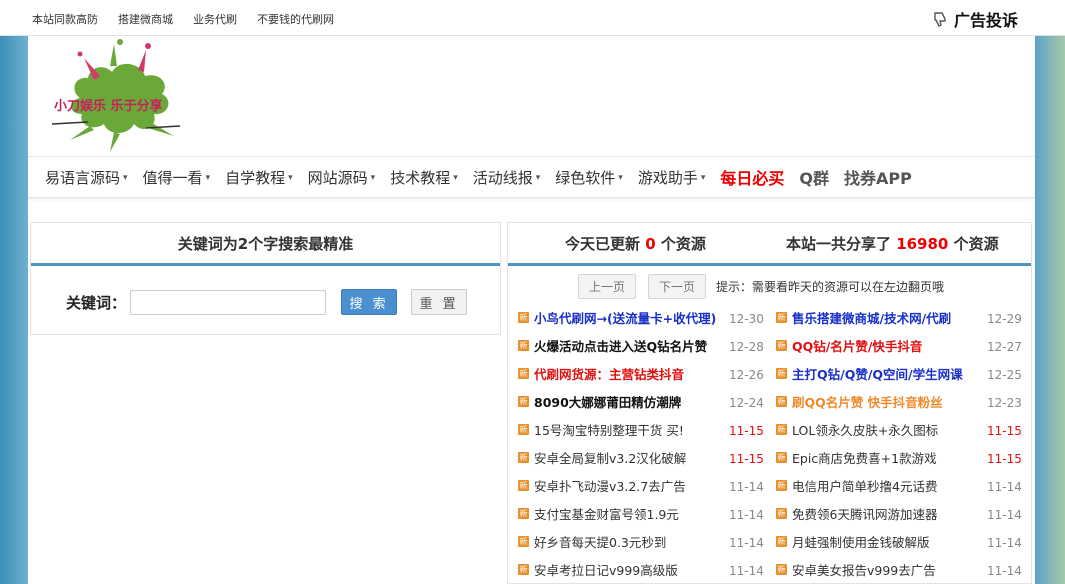 The image size is (1065, 584). Describe the element at coordinates (606, 514) in the screenshot. I see `resource-title: 支付宝基金财富号领1.9元` at that location.